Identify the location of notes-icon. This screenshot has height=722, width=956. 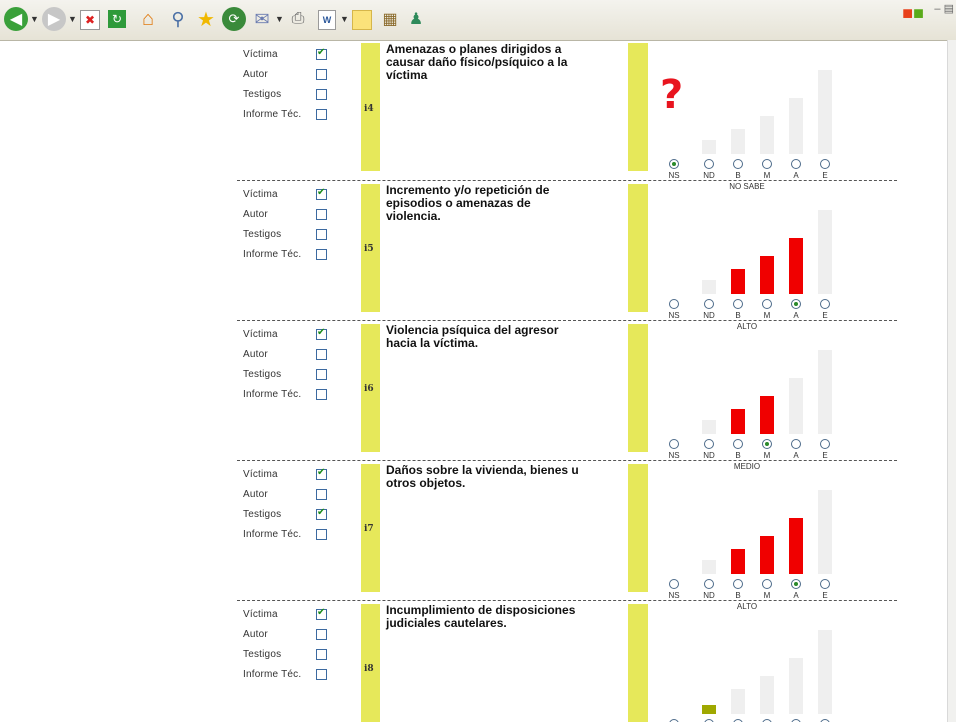
(362, 20).